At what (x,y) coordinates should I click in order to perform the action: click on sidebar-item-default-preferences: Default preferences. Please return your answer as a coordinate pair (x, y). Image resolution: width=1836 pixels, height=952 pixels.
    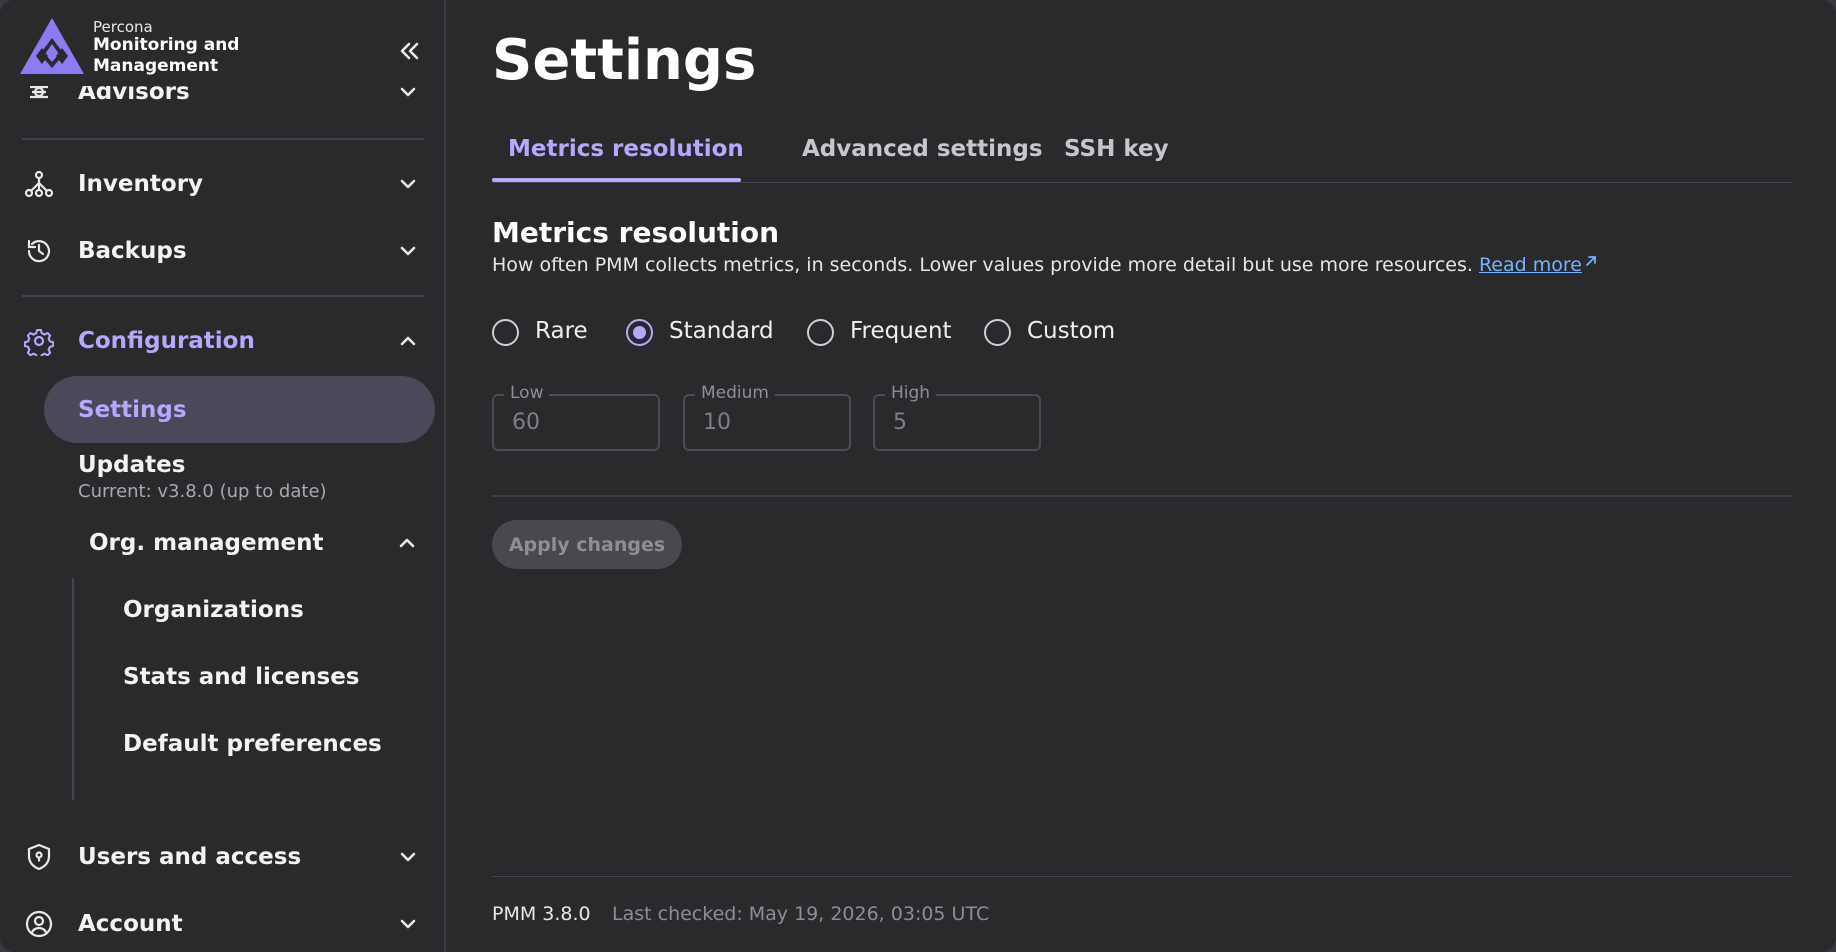
    Looking at the image, I should click on (222, 744).